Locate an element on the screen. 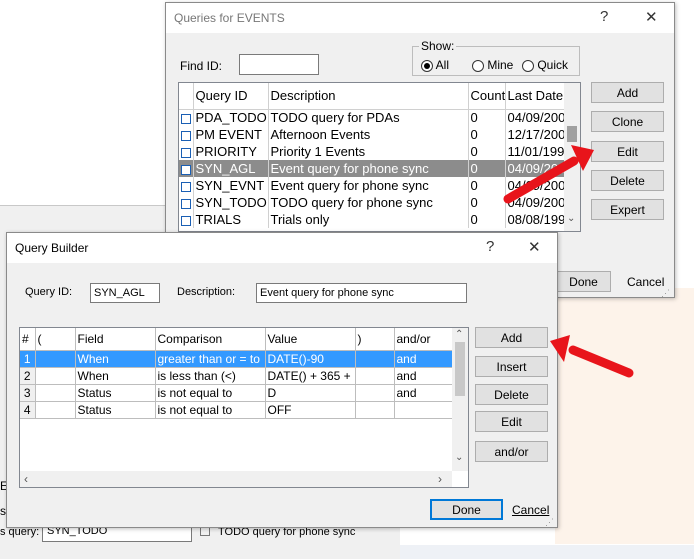 The width and height of the screenshot is (694, 559). arrow-to-edit-icon is located at coordinates (548, 174).